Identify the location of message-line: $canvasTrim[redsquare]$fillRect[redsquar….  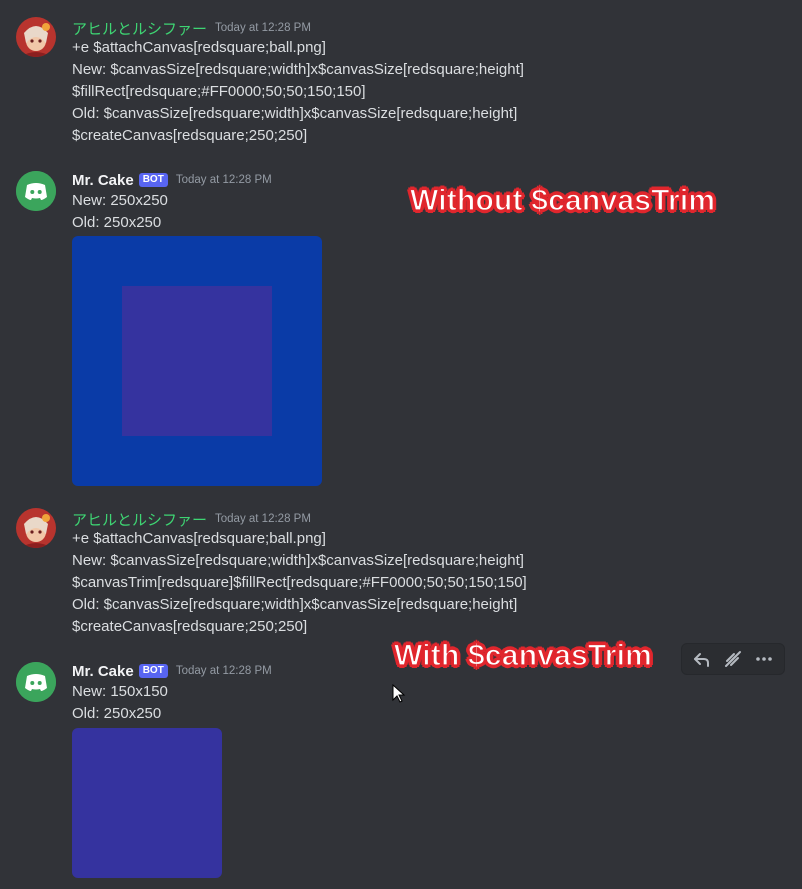
(299, 582).